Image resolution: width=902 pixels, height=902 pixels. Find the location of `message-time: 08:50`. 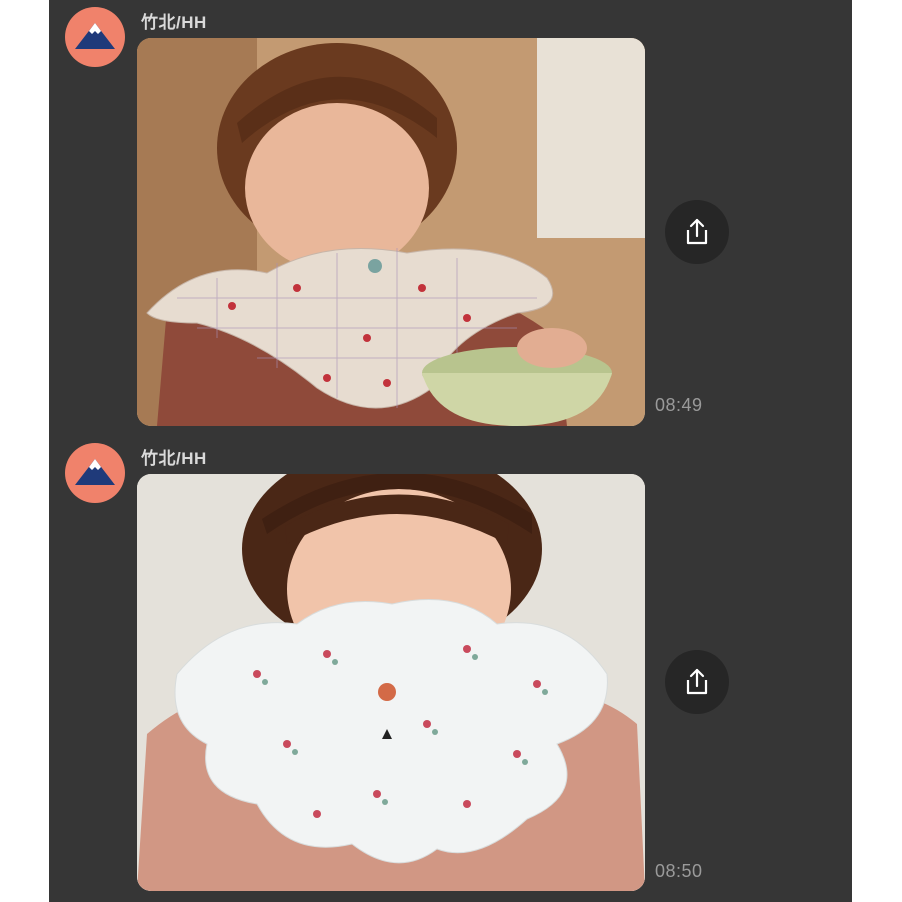

message-time: 08:50 is located at coordinates (679, 871).